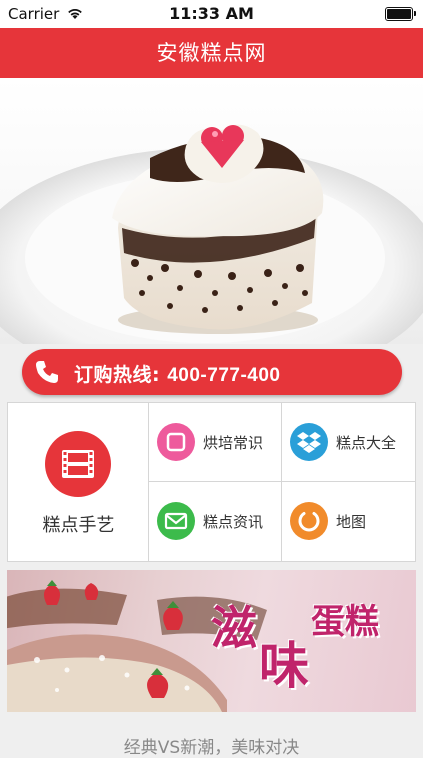 This screenshot has width=423, height=758. What do you see at coordinates (345, 622) in the screenshot?
I see `banner-title-rest: 蛋糕` at bounding box center [345, 622].